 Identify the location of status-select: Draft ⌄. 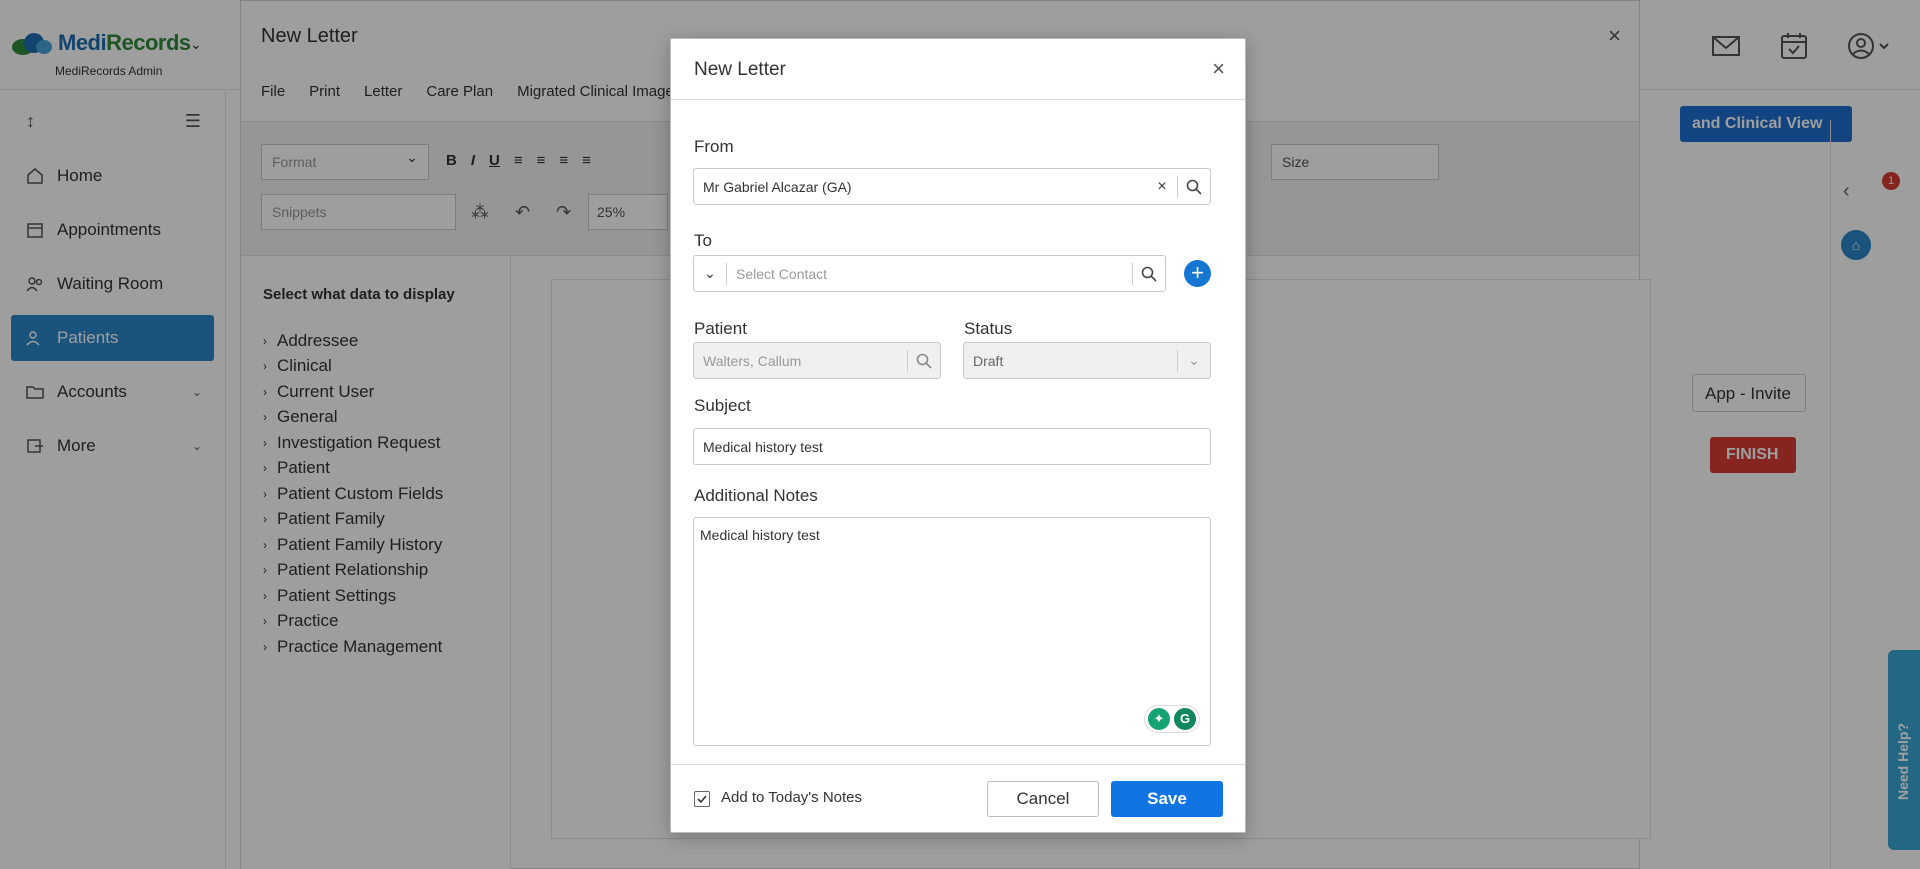
(1087, 360).